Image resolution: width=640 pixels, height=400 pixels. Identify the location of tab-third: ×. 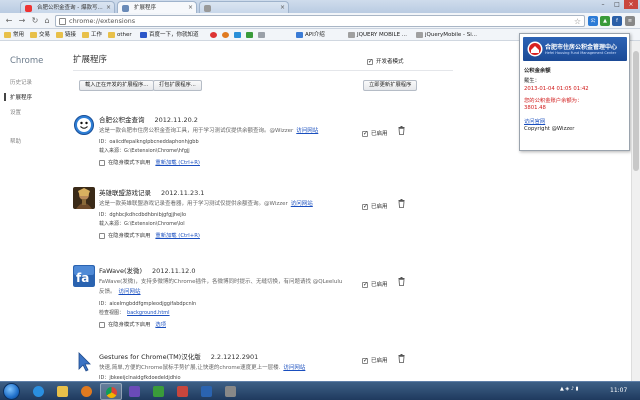
(244, 7).